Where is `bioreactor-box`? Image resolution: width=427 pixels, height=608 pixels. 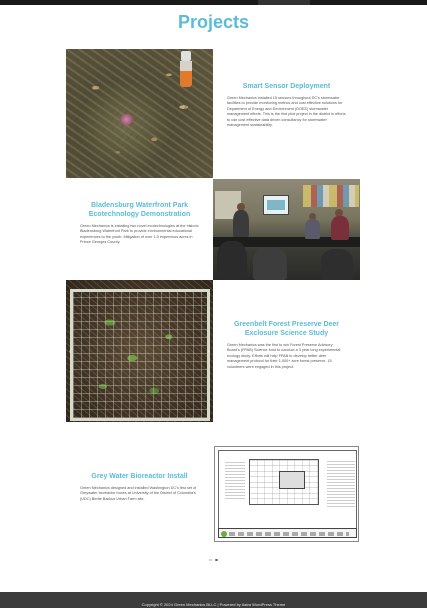 bioreactor-box is located at coordinates (292, 480).